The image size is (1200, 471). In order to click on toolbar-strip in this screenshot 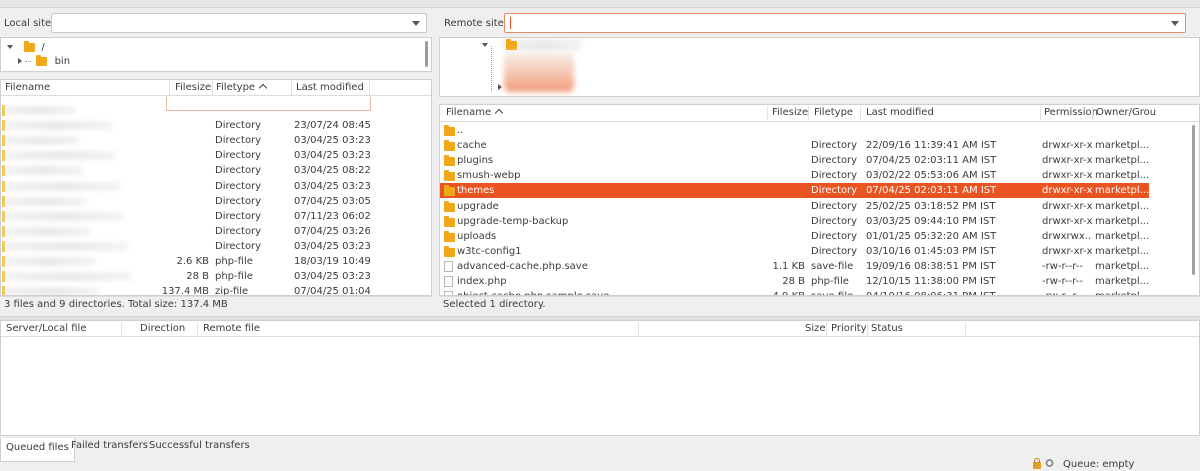, I will do `click(600, 4)`.